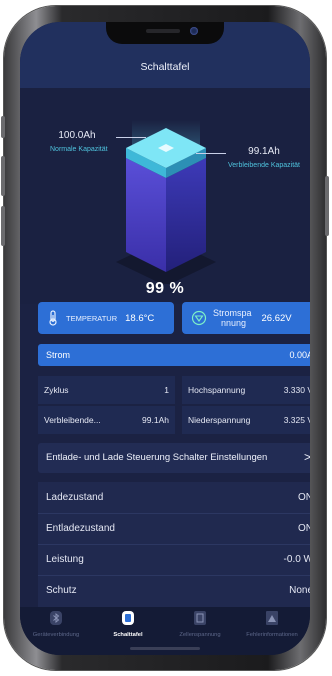  I want to click on thermometer-icon, so click(53, 318).